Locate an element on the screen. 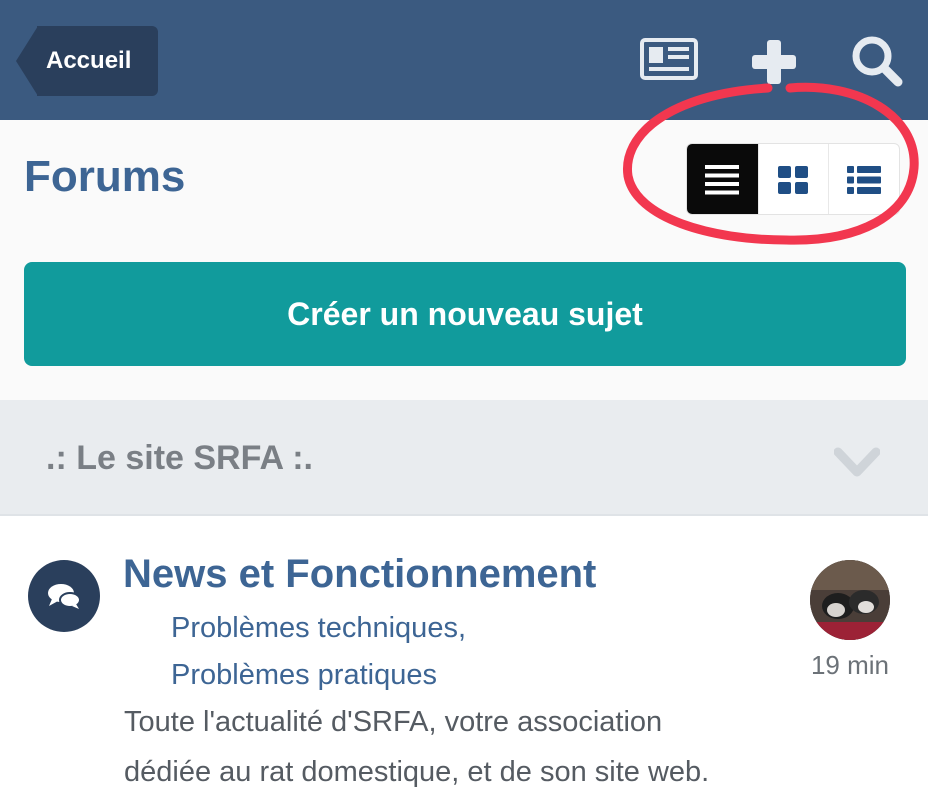 Image resolution: width=928 pixels, height=800 pixels. list-view-button is located at coordinates (864, 179).